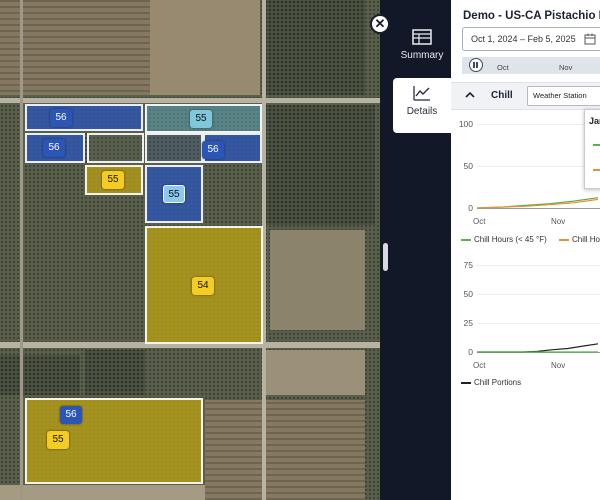 This screenshot has width=600, height=500. I want to click on tab-details: Details, so click(422, 105).